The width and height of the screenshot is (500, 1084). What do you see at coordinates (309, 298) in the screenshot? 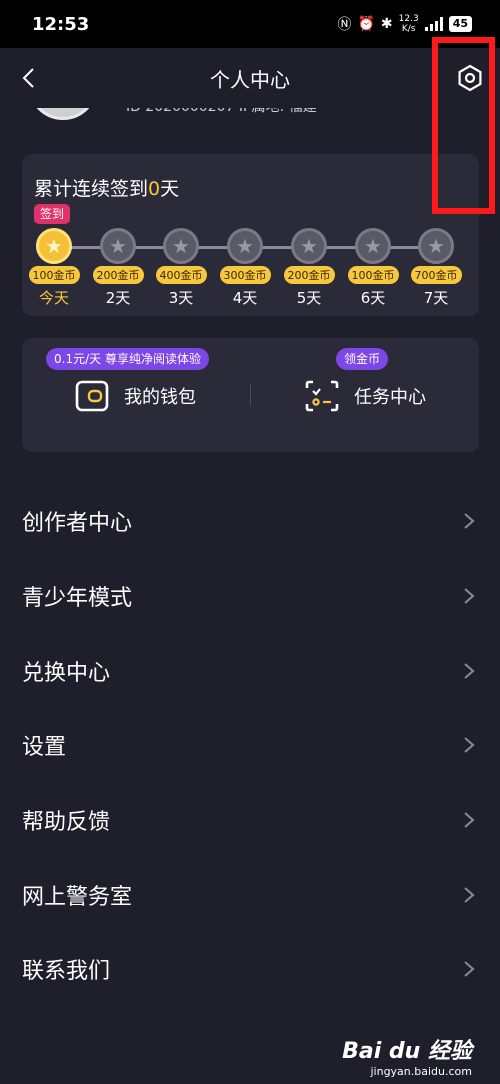
I see `day-label: 5天` at bounding box center [309, 298].